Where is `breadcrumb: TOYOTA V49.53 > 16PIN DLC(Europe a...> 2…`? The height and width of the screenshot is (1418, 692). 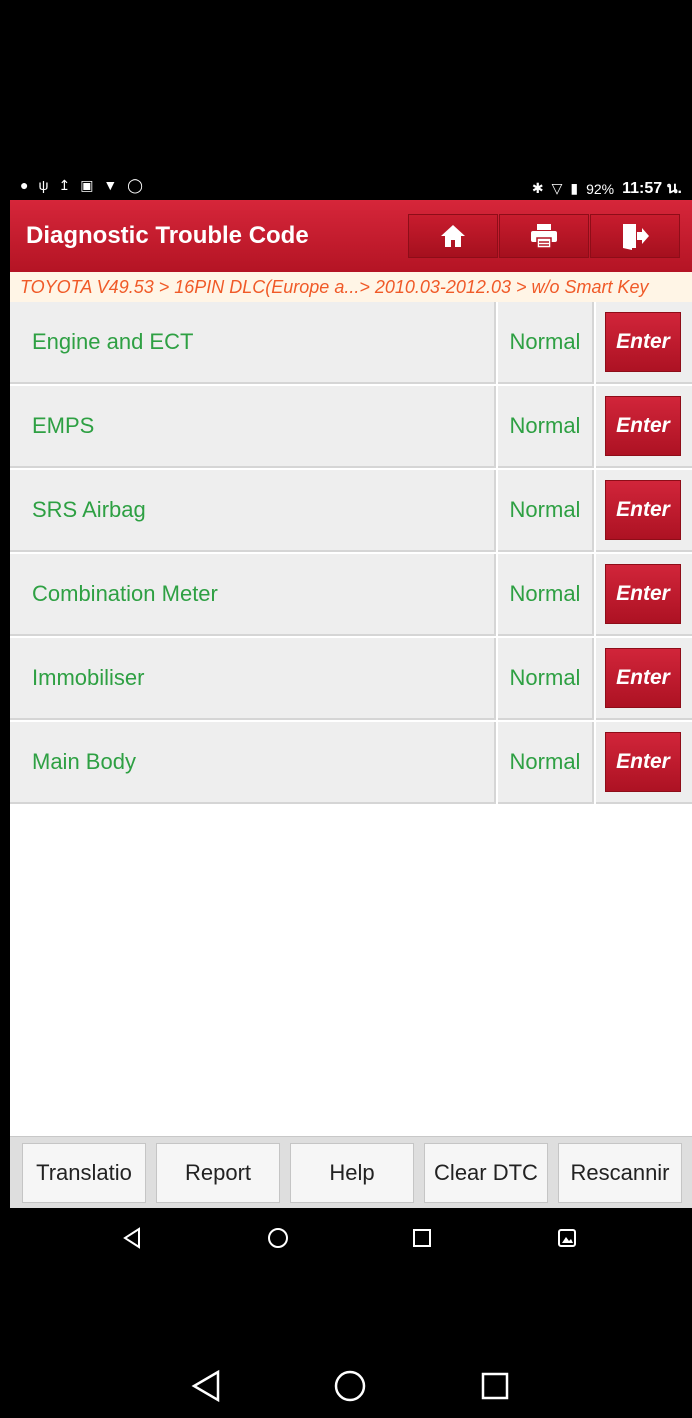 breadcrumb: TOYOTA V49.53 > 16PIN DLC(Europe a...> 2… is located at coordinates (351, 287).